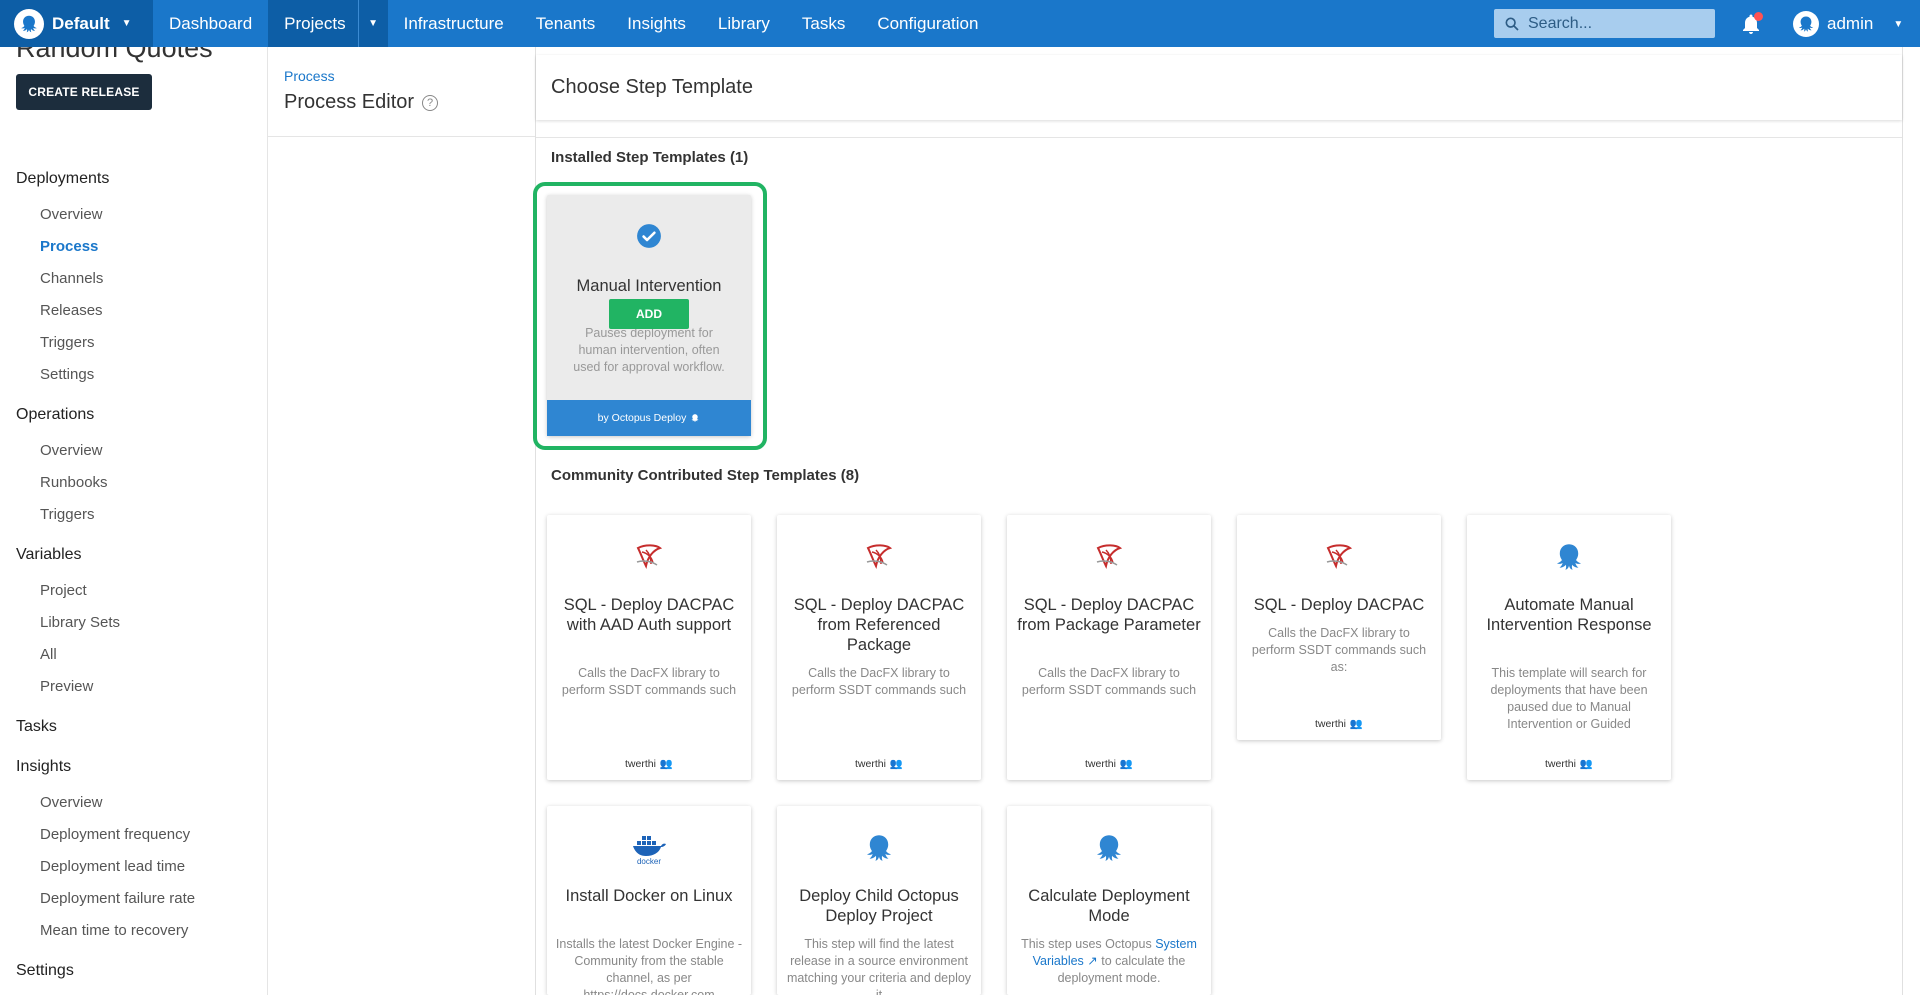  I want to click on sidebar-item-variables-all: All, so click(48, 654).